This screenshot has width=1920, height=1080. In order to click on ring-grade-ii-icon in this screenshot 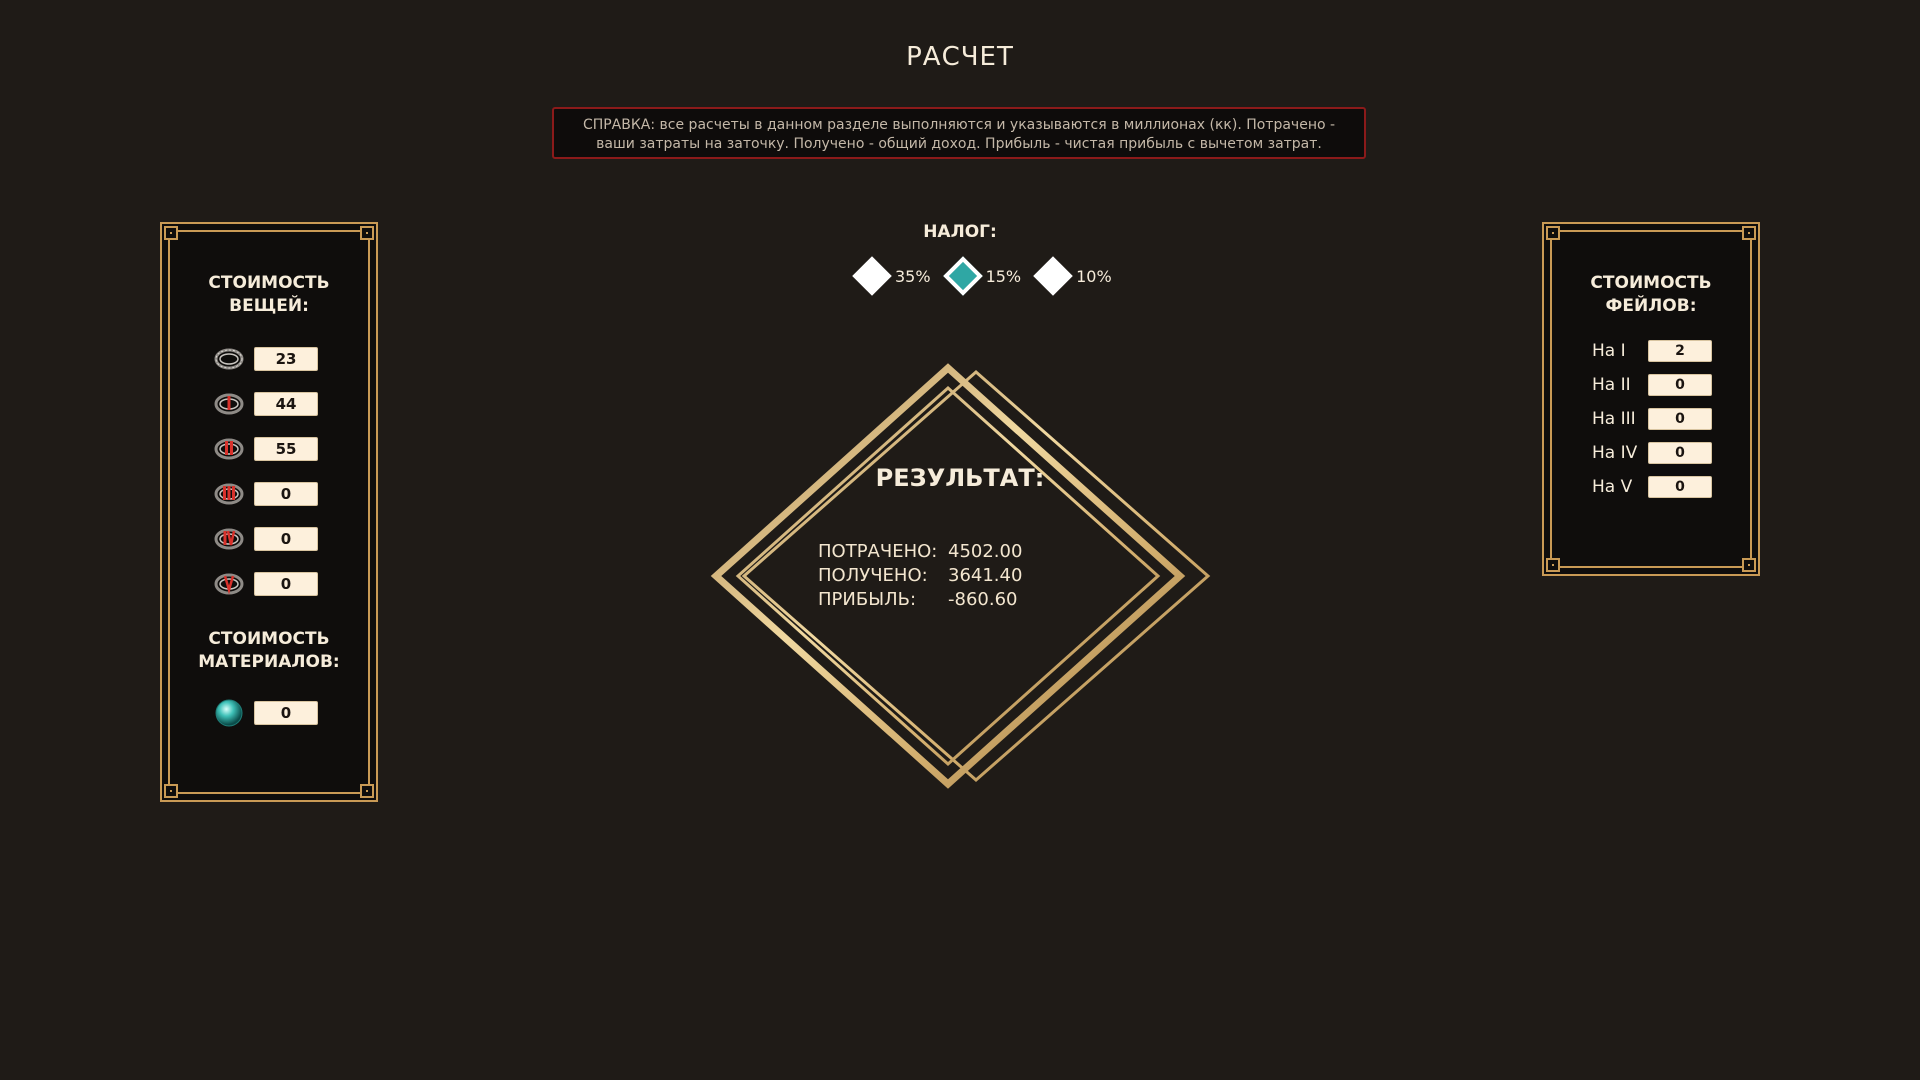, I will do `click(229, 449)`.